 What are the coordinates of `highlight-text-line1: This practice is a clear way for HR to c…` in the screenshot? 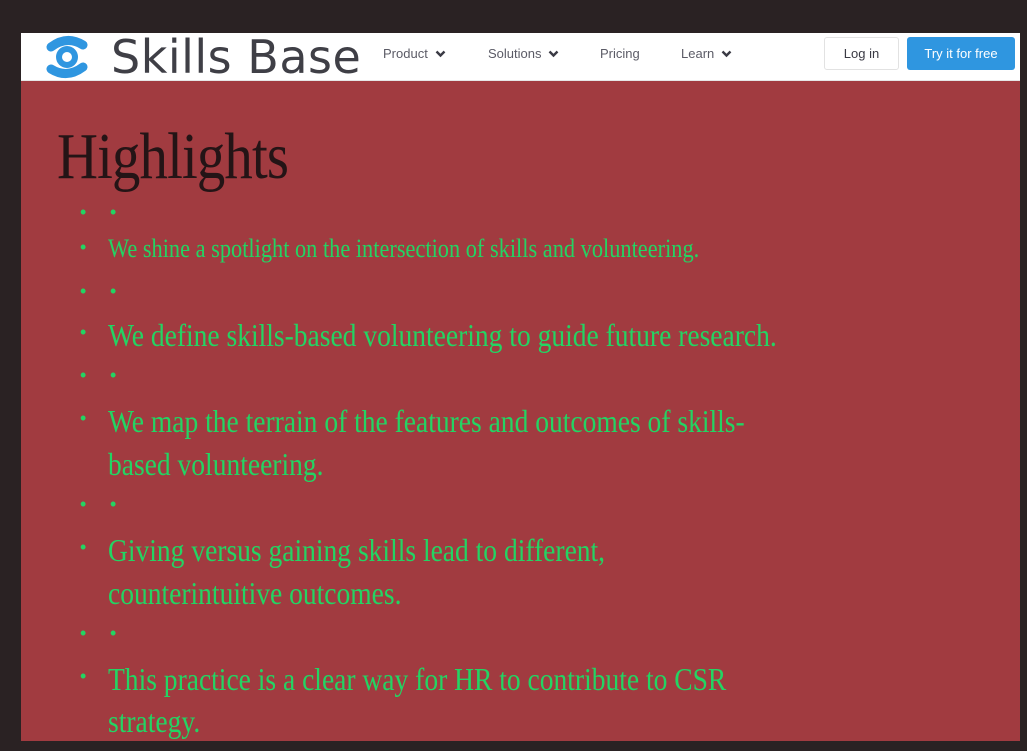 It's located at (417, 679).